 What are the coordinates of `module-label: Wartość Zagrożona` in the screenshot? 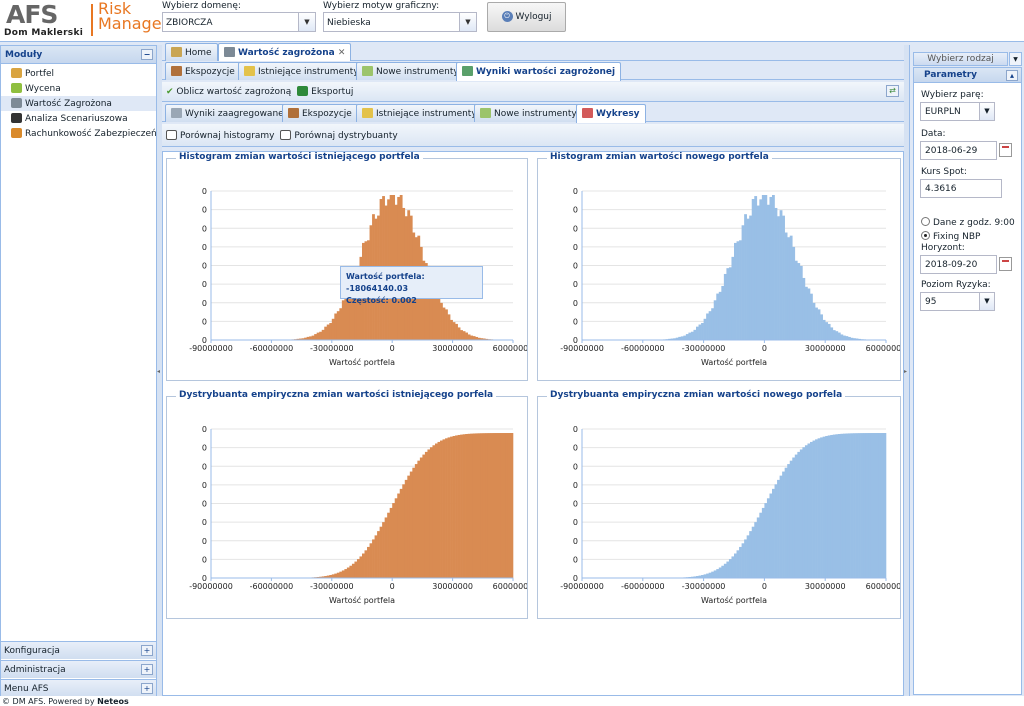 It's located at (68, 104).